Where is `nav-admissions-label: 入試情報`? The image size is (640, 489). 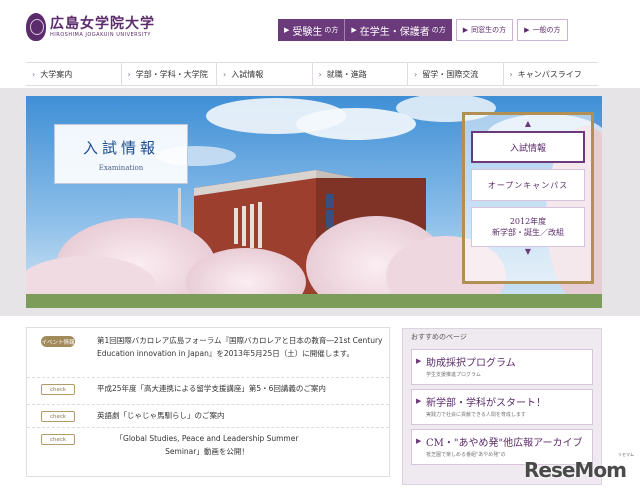 nav-admissions-label: 入試情報 is located at coordinates (247, 74).